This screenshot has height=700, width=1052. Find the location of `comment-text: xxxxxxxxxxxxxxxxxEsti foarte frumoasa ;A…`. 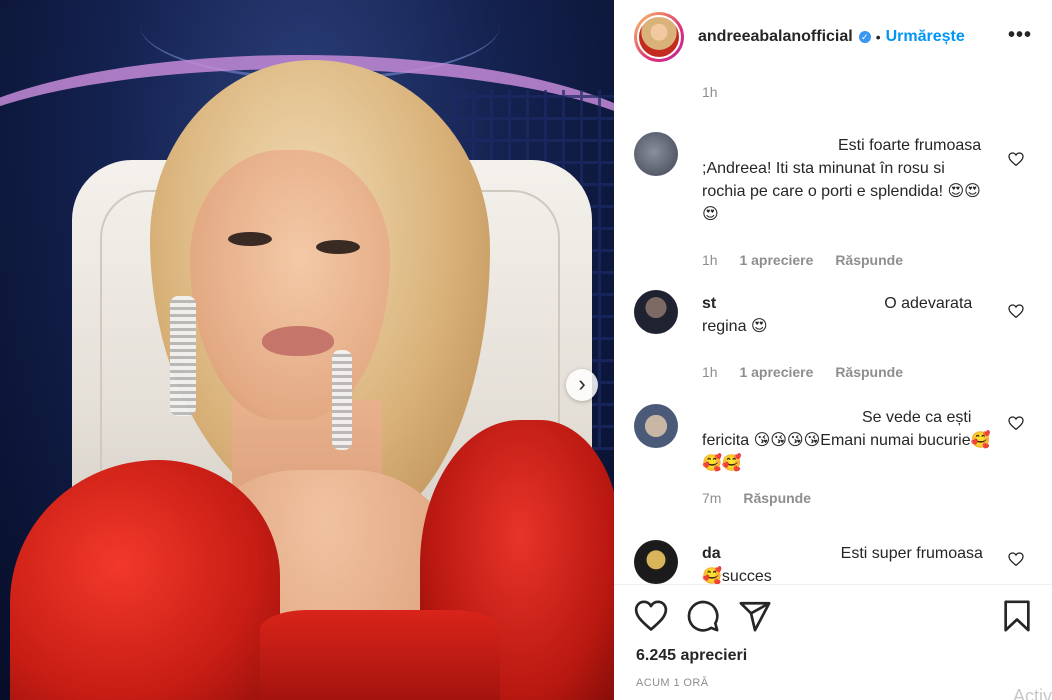

comment-text: xxxxxxxxxxxxxxxxxEsti foarte frumoasa ;A… is located at coordinates (842, 180).